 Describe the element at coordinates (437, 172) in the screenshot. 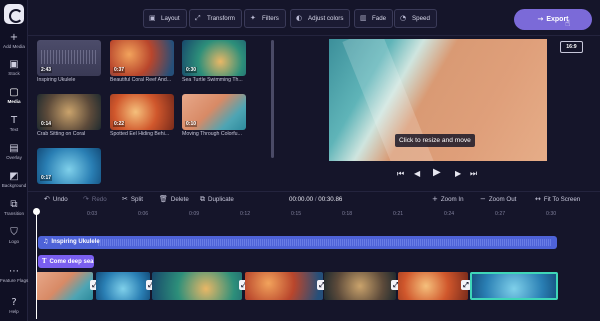

I see `play-icon: ▶` at that location.